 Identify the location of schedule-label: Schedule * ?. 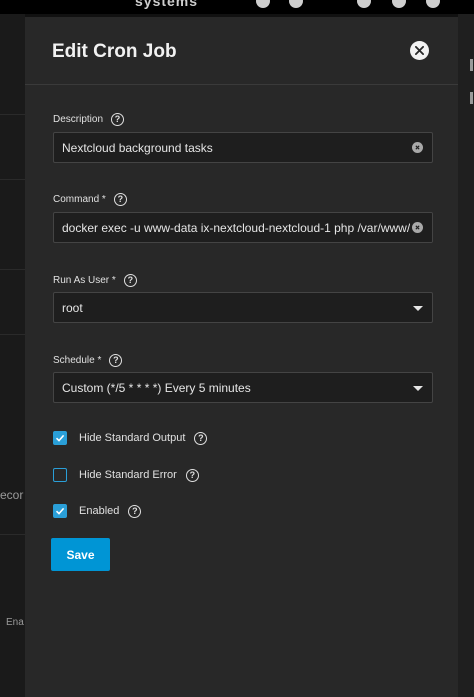
(88, 360).